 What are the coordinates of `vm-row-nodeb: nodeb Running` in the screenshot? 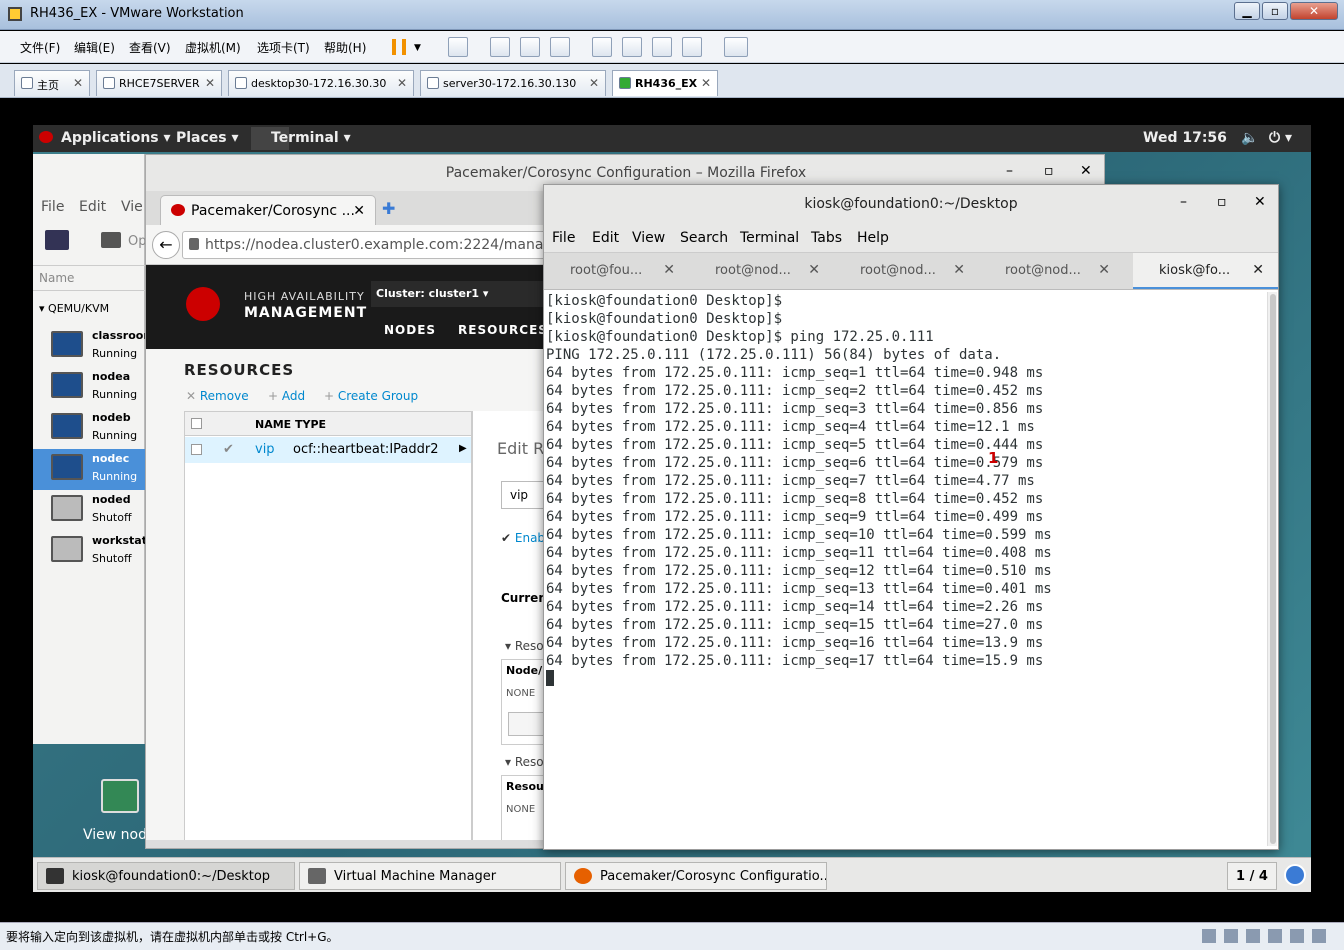 It's located at (89, 428).